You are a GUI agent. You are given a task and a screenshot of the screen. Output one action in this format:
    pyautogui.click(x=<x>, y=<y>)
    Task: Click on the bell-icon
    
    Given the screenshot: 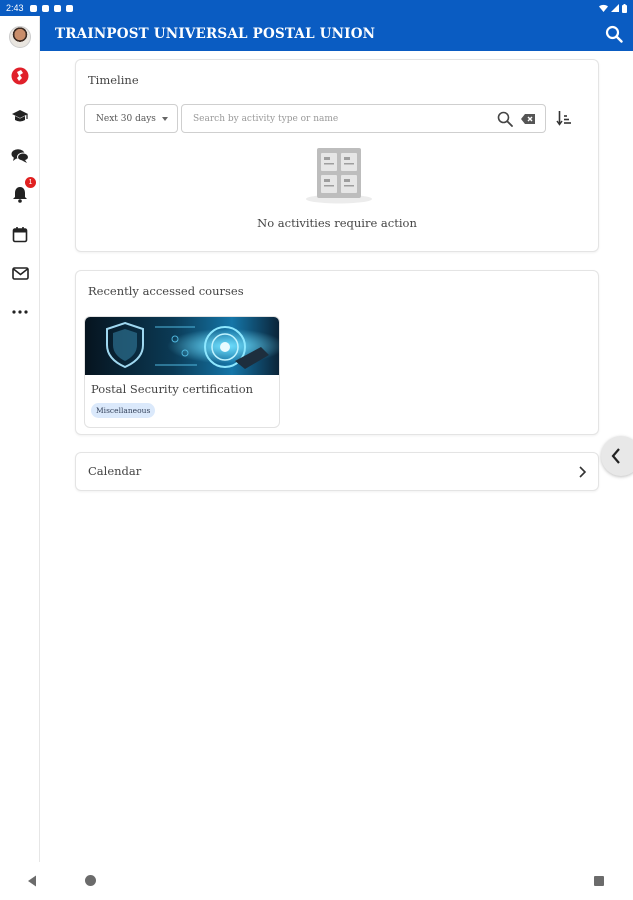 What is the action you would take?
    pyautogui.click(x=20, y=194)
    